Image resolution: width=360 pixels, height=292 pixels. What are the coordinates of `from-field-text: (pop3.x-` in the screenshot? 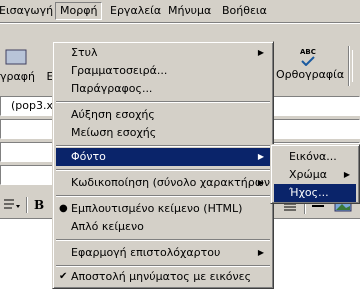 It's located at (34, 105).